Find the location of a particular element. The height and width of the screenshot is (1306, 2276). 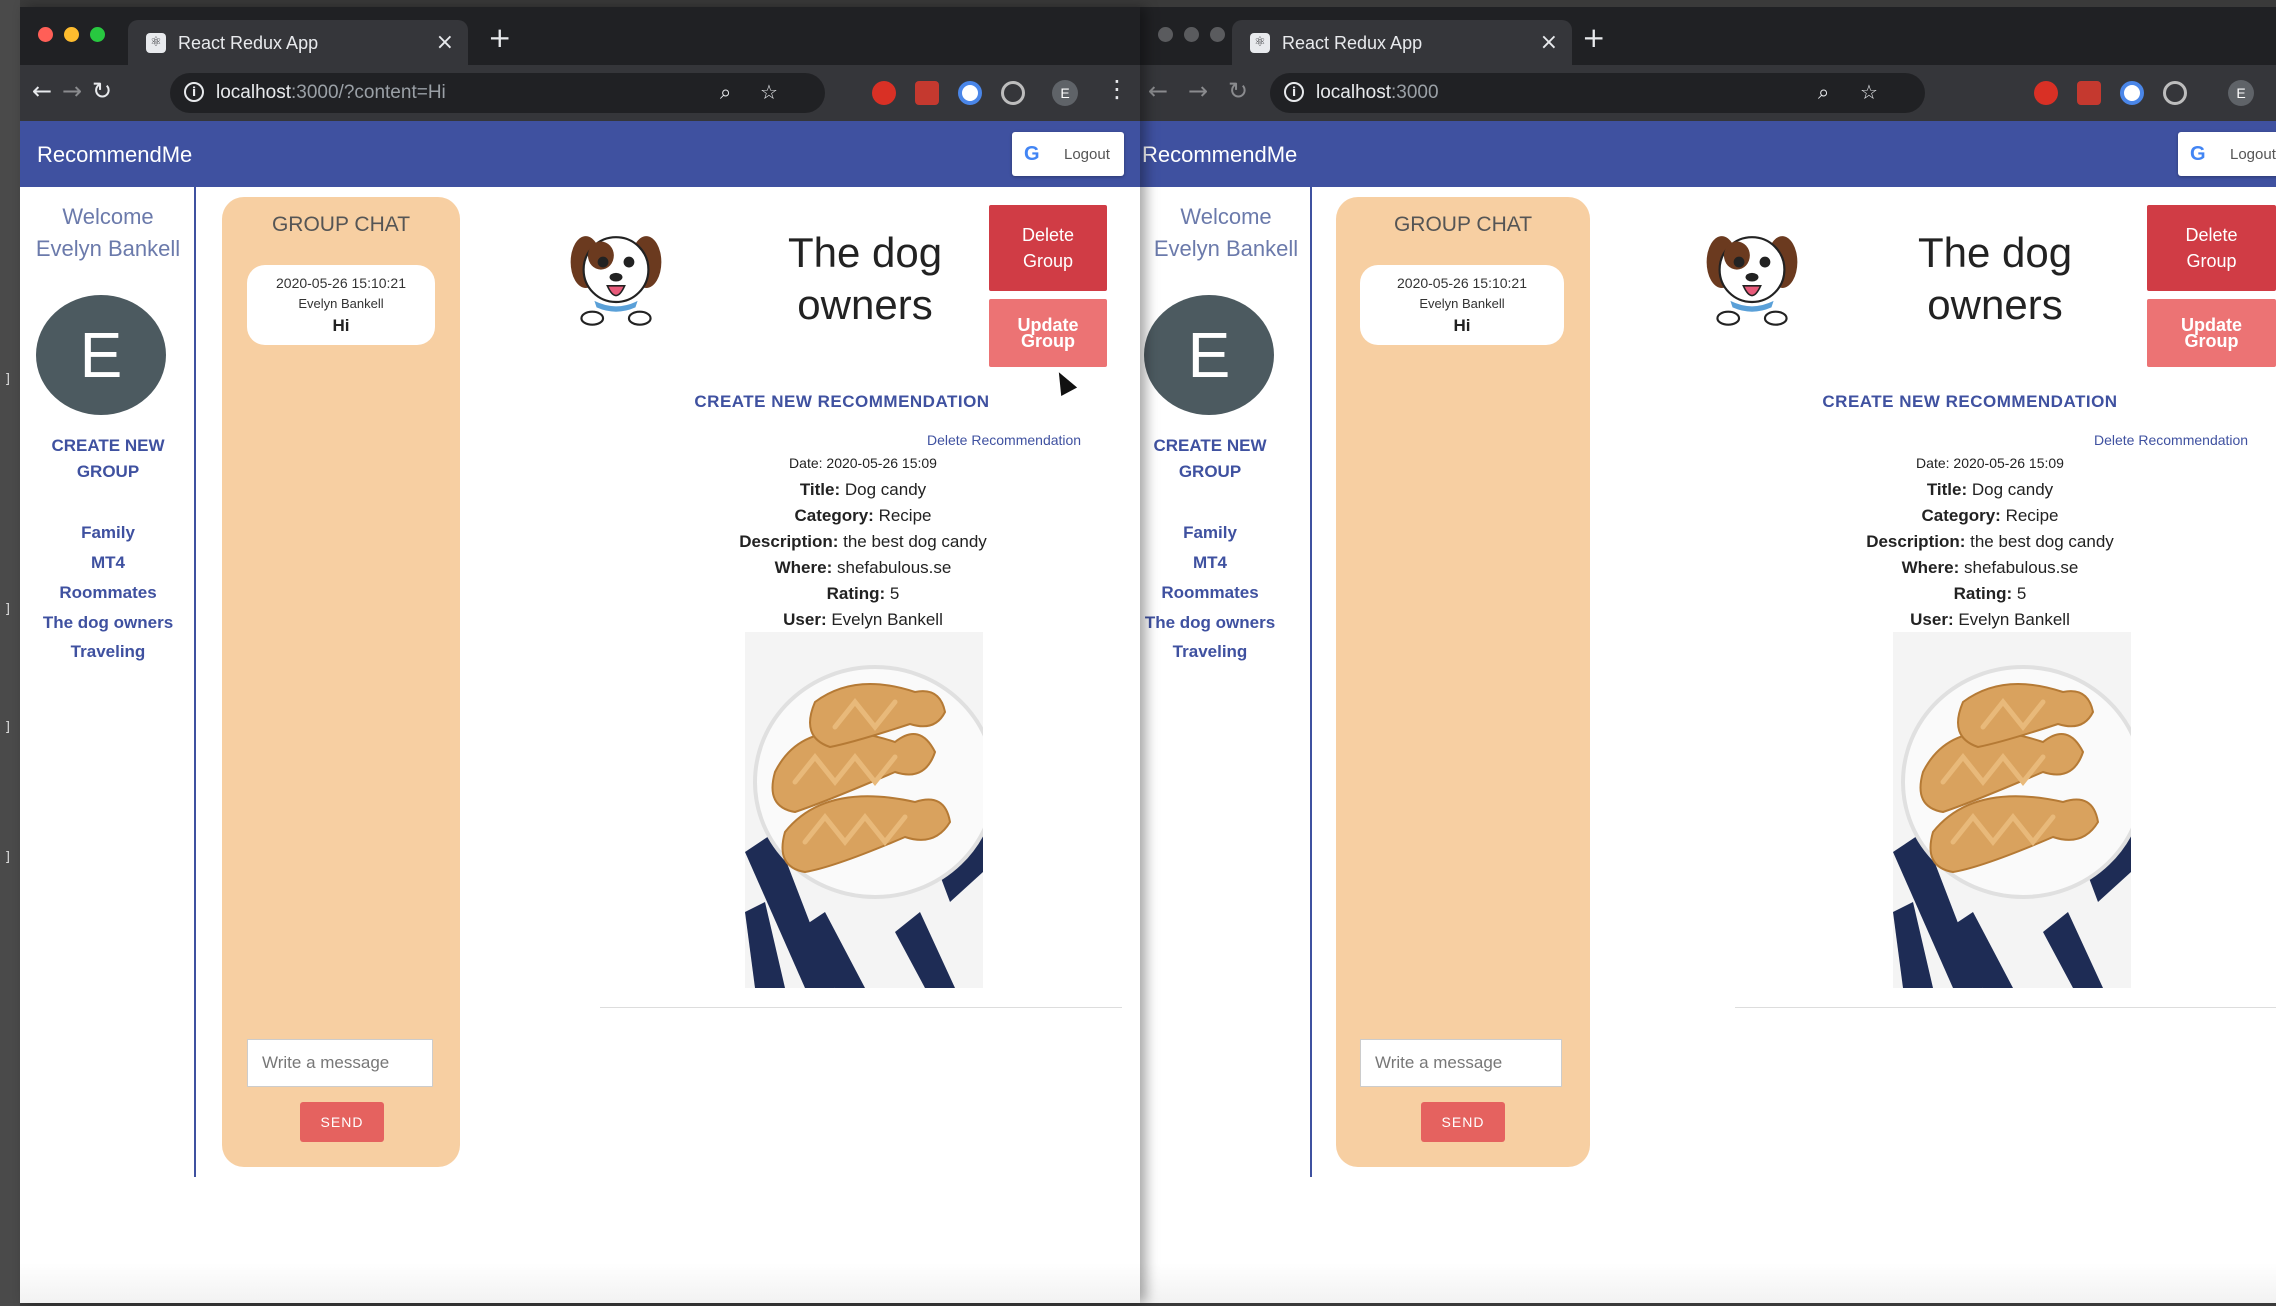

delete-group-label: Group is located at coordinates (2211, 261).